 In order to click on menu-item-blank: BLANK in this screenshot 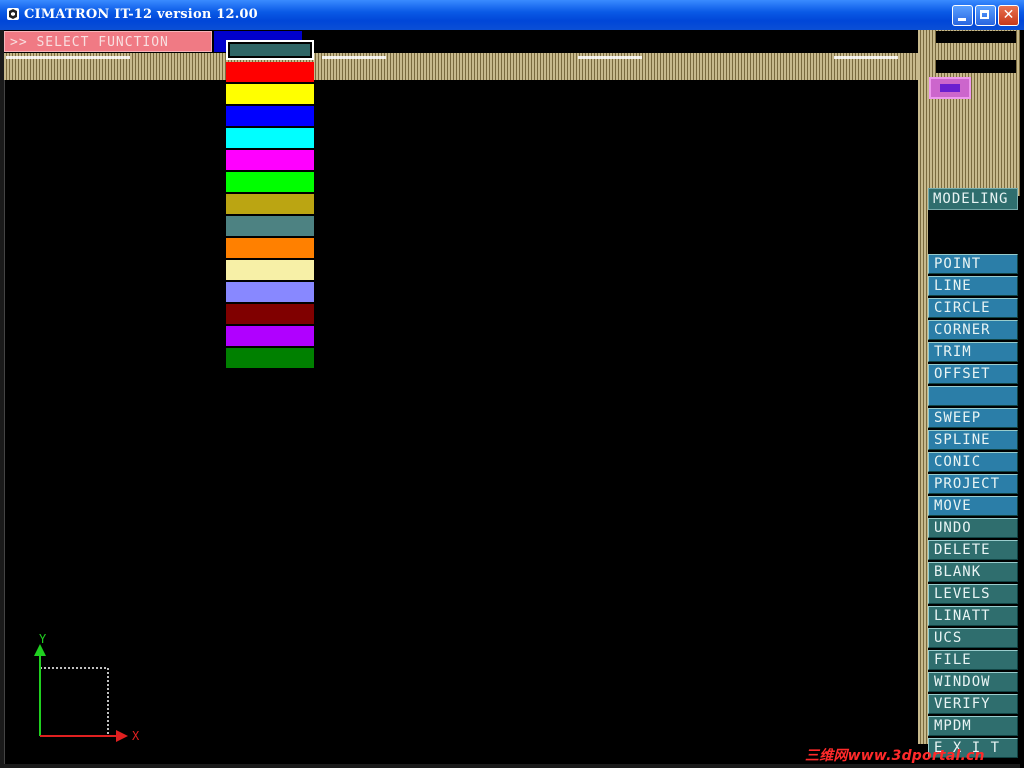, I will do `click(973, 572)`.